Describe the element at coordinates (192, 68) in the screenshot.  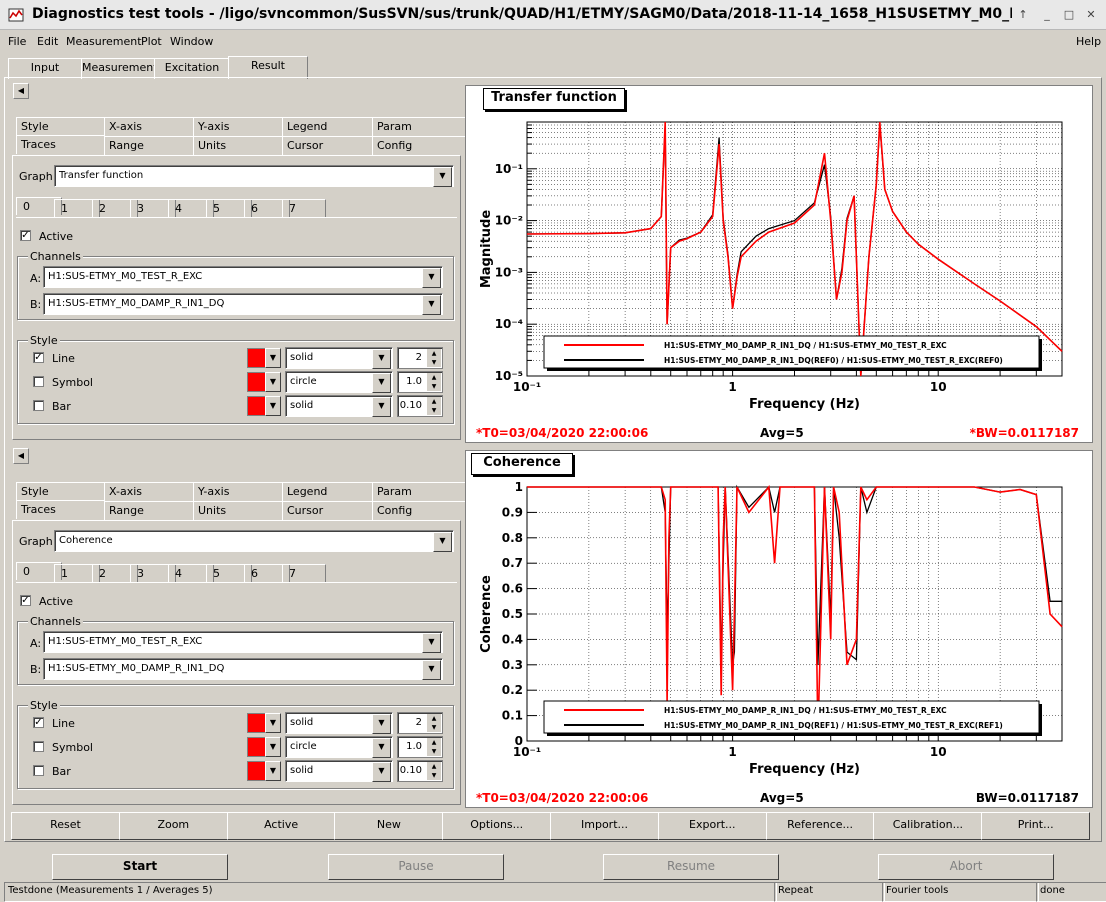
I see `tab-excitation: Excitation` at that location.